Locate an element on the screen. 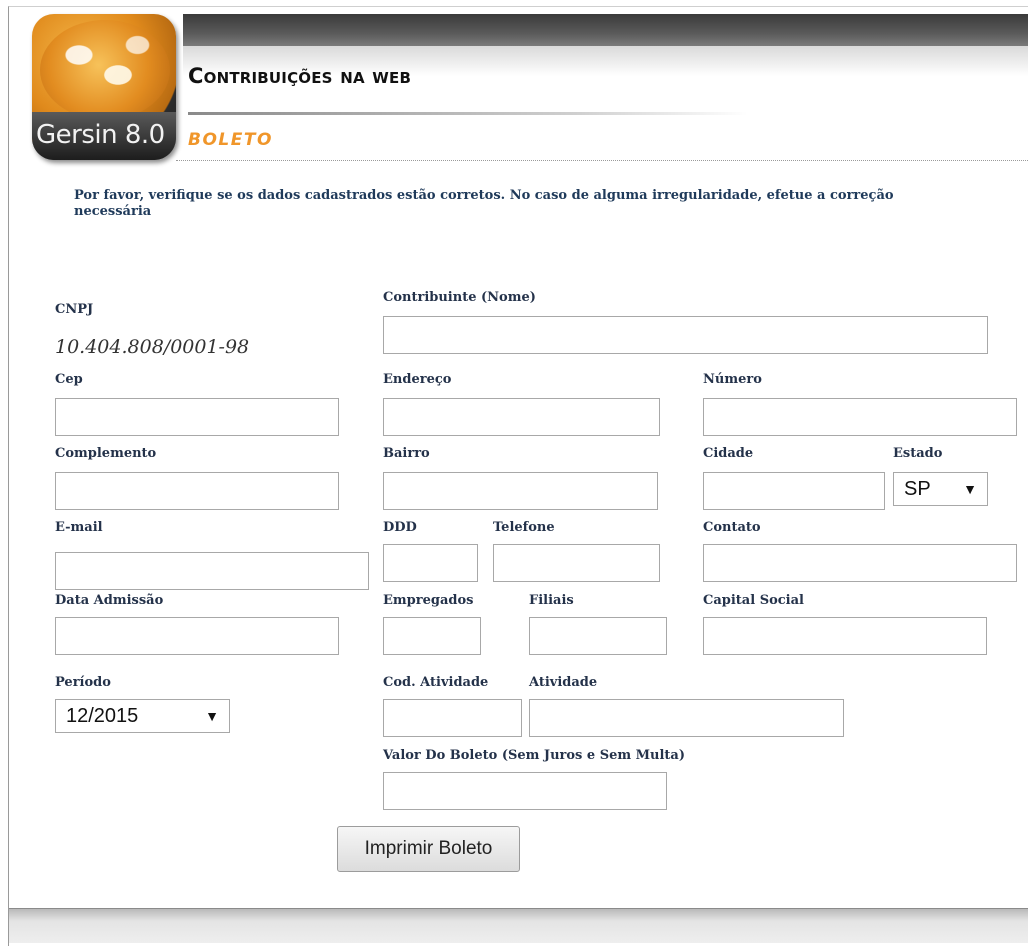 The width and height of the screenshot is (1028, 946). contribuinte-label: Contribuinte (Nome) is located at coordinates (459, 297).